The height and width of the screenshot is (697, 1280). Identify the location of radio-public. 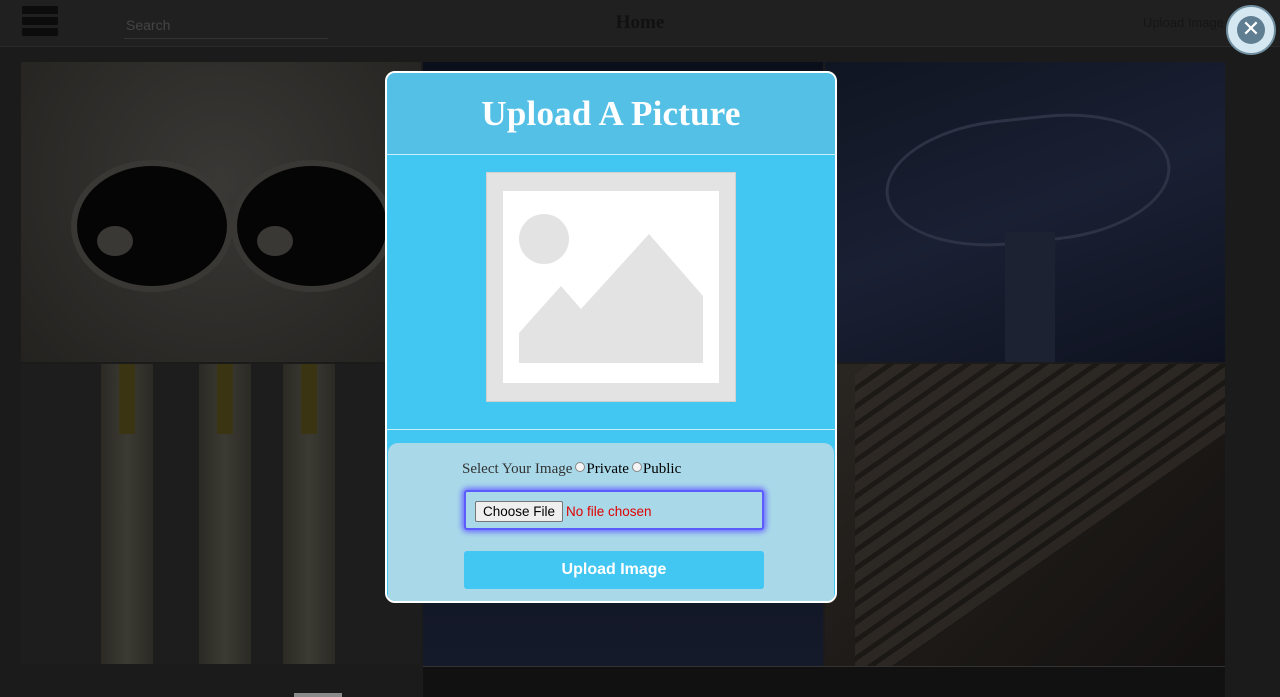
(636, 467).